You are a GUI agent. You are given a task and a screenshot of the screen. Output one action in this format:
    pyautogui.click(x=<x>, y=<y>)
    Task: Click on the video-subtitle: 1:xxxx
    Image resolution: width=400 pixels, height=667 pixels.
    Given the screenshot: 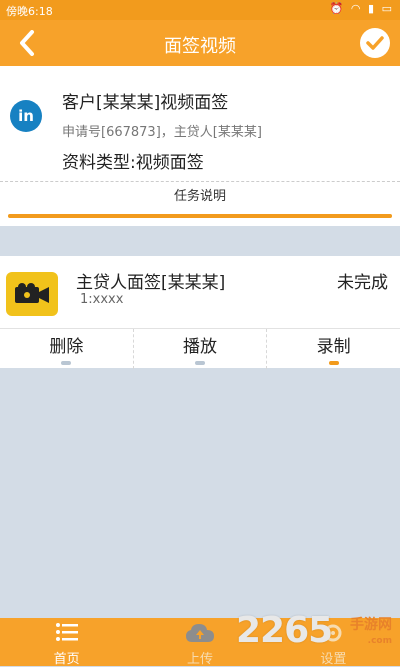 What is the action you would take?
    pyautogui.click(x=102, y=299)
    